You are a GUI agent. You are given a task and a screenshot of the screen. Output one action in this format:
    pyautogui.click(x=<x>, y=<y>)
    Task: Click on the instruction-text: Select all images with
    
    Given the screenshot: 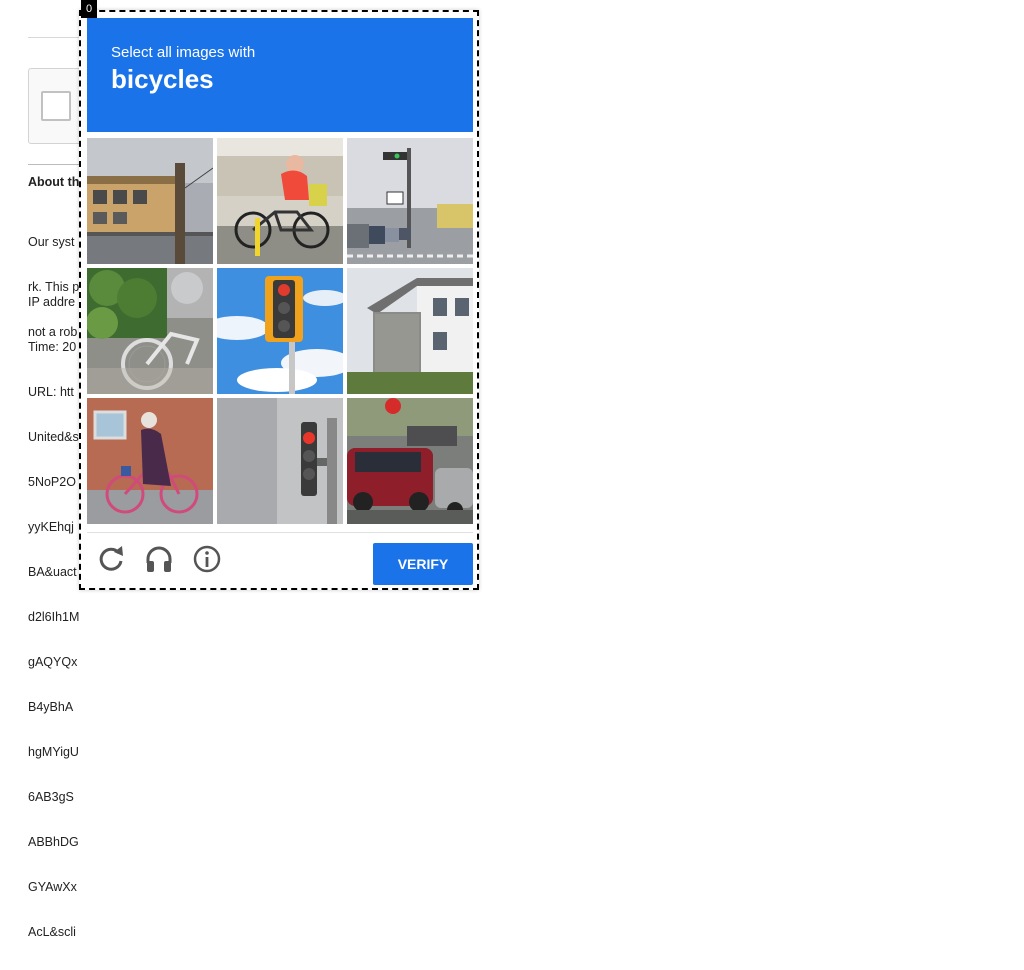 What is the action you would take?
    pyautogui.click(x=183, y=52)
    